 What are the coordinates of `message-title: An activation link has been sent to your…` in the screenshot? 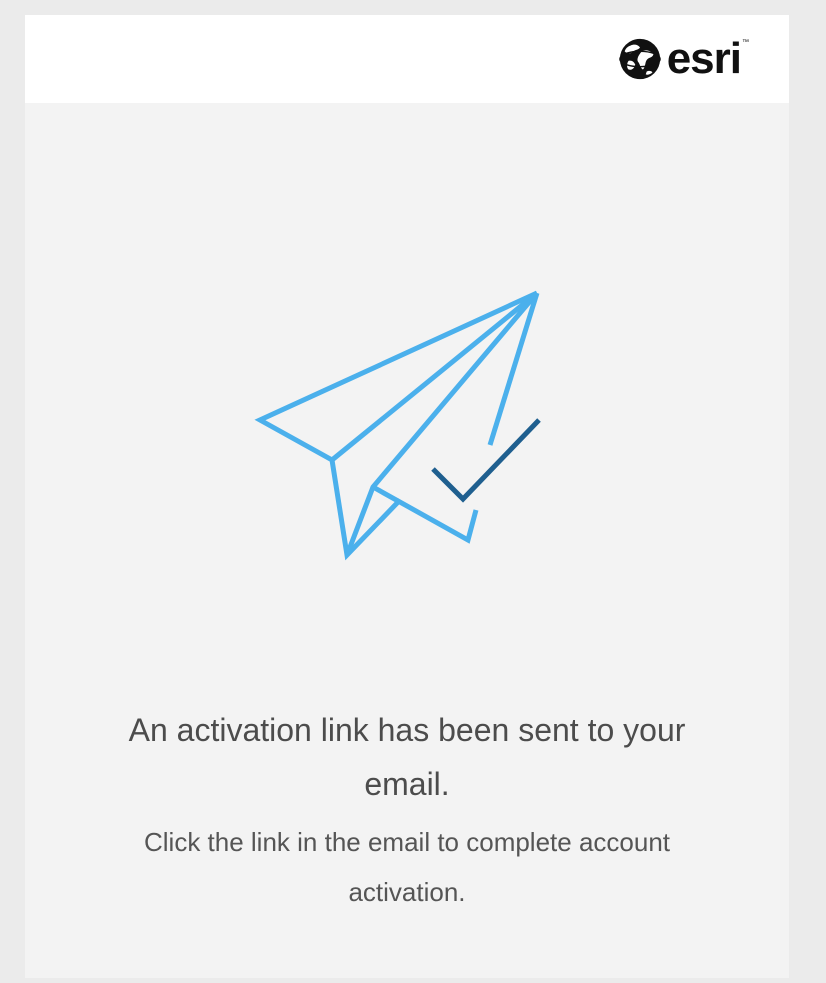 It's located at (407, 757).